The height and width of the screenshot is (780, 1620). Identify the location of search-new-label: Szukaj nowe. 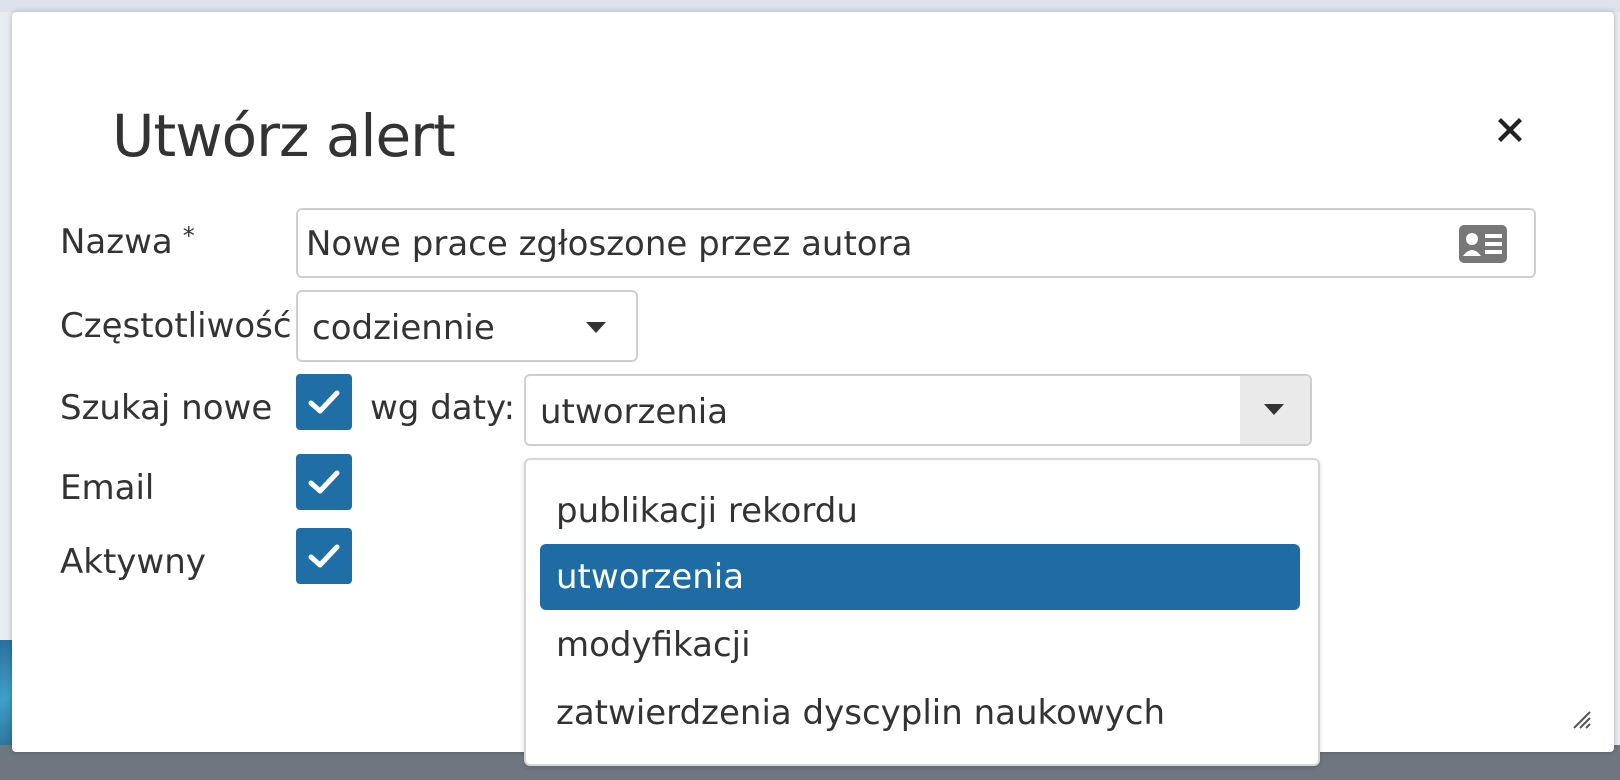
(166, 408).